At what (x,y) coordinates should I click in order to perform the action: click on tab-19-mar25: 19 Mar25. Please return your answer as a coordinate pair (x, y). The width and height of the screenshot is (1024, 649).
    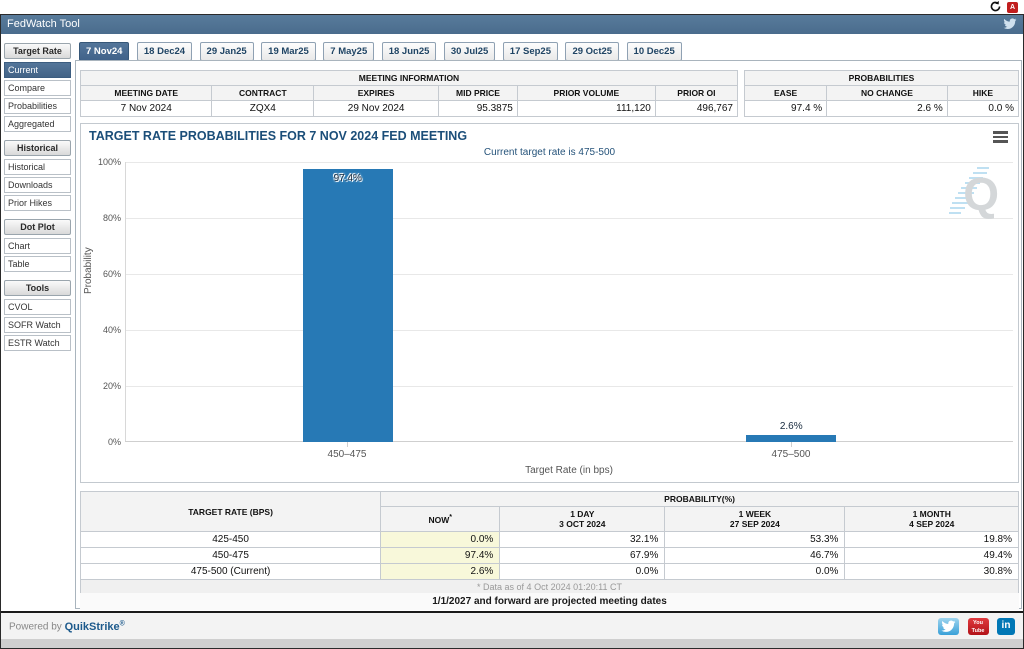
    Looking at the image, I should click on (288, 51).